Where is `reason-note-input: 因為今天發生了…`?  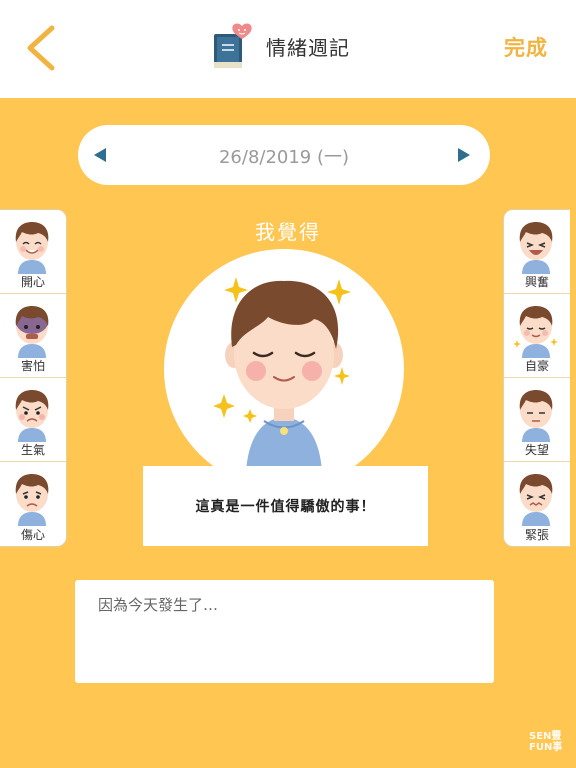
reason-note-input: 因為今天發生了… is located at coordinates (284, 631).